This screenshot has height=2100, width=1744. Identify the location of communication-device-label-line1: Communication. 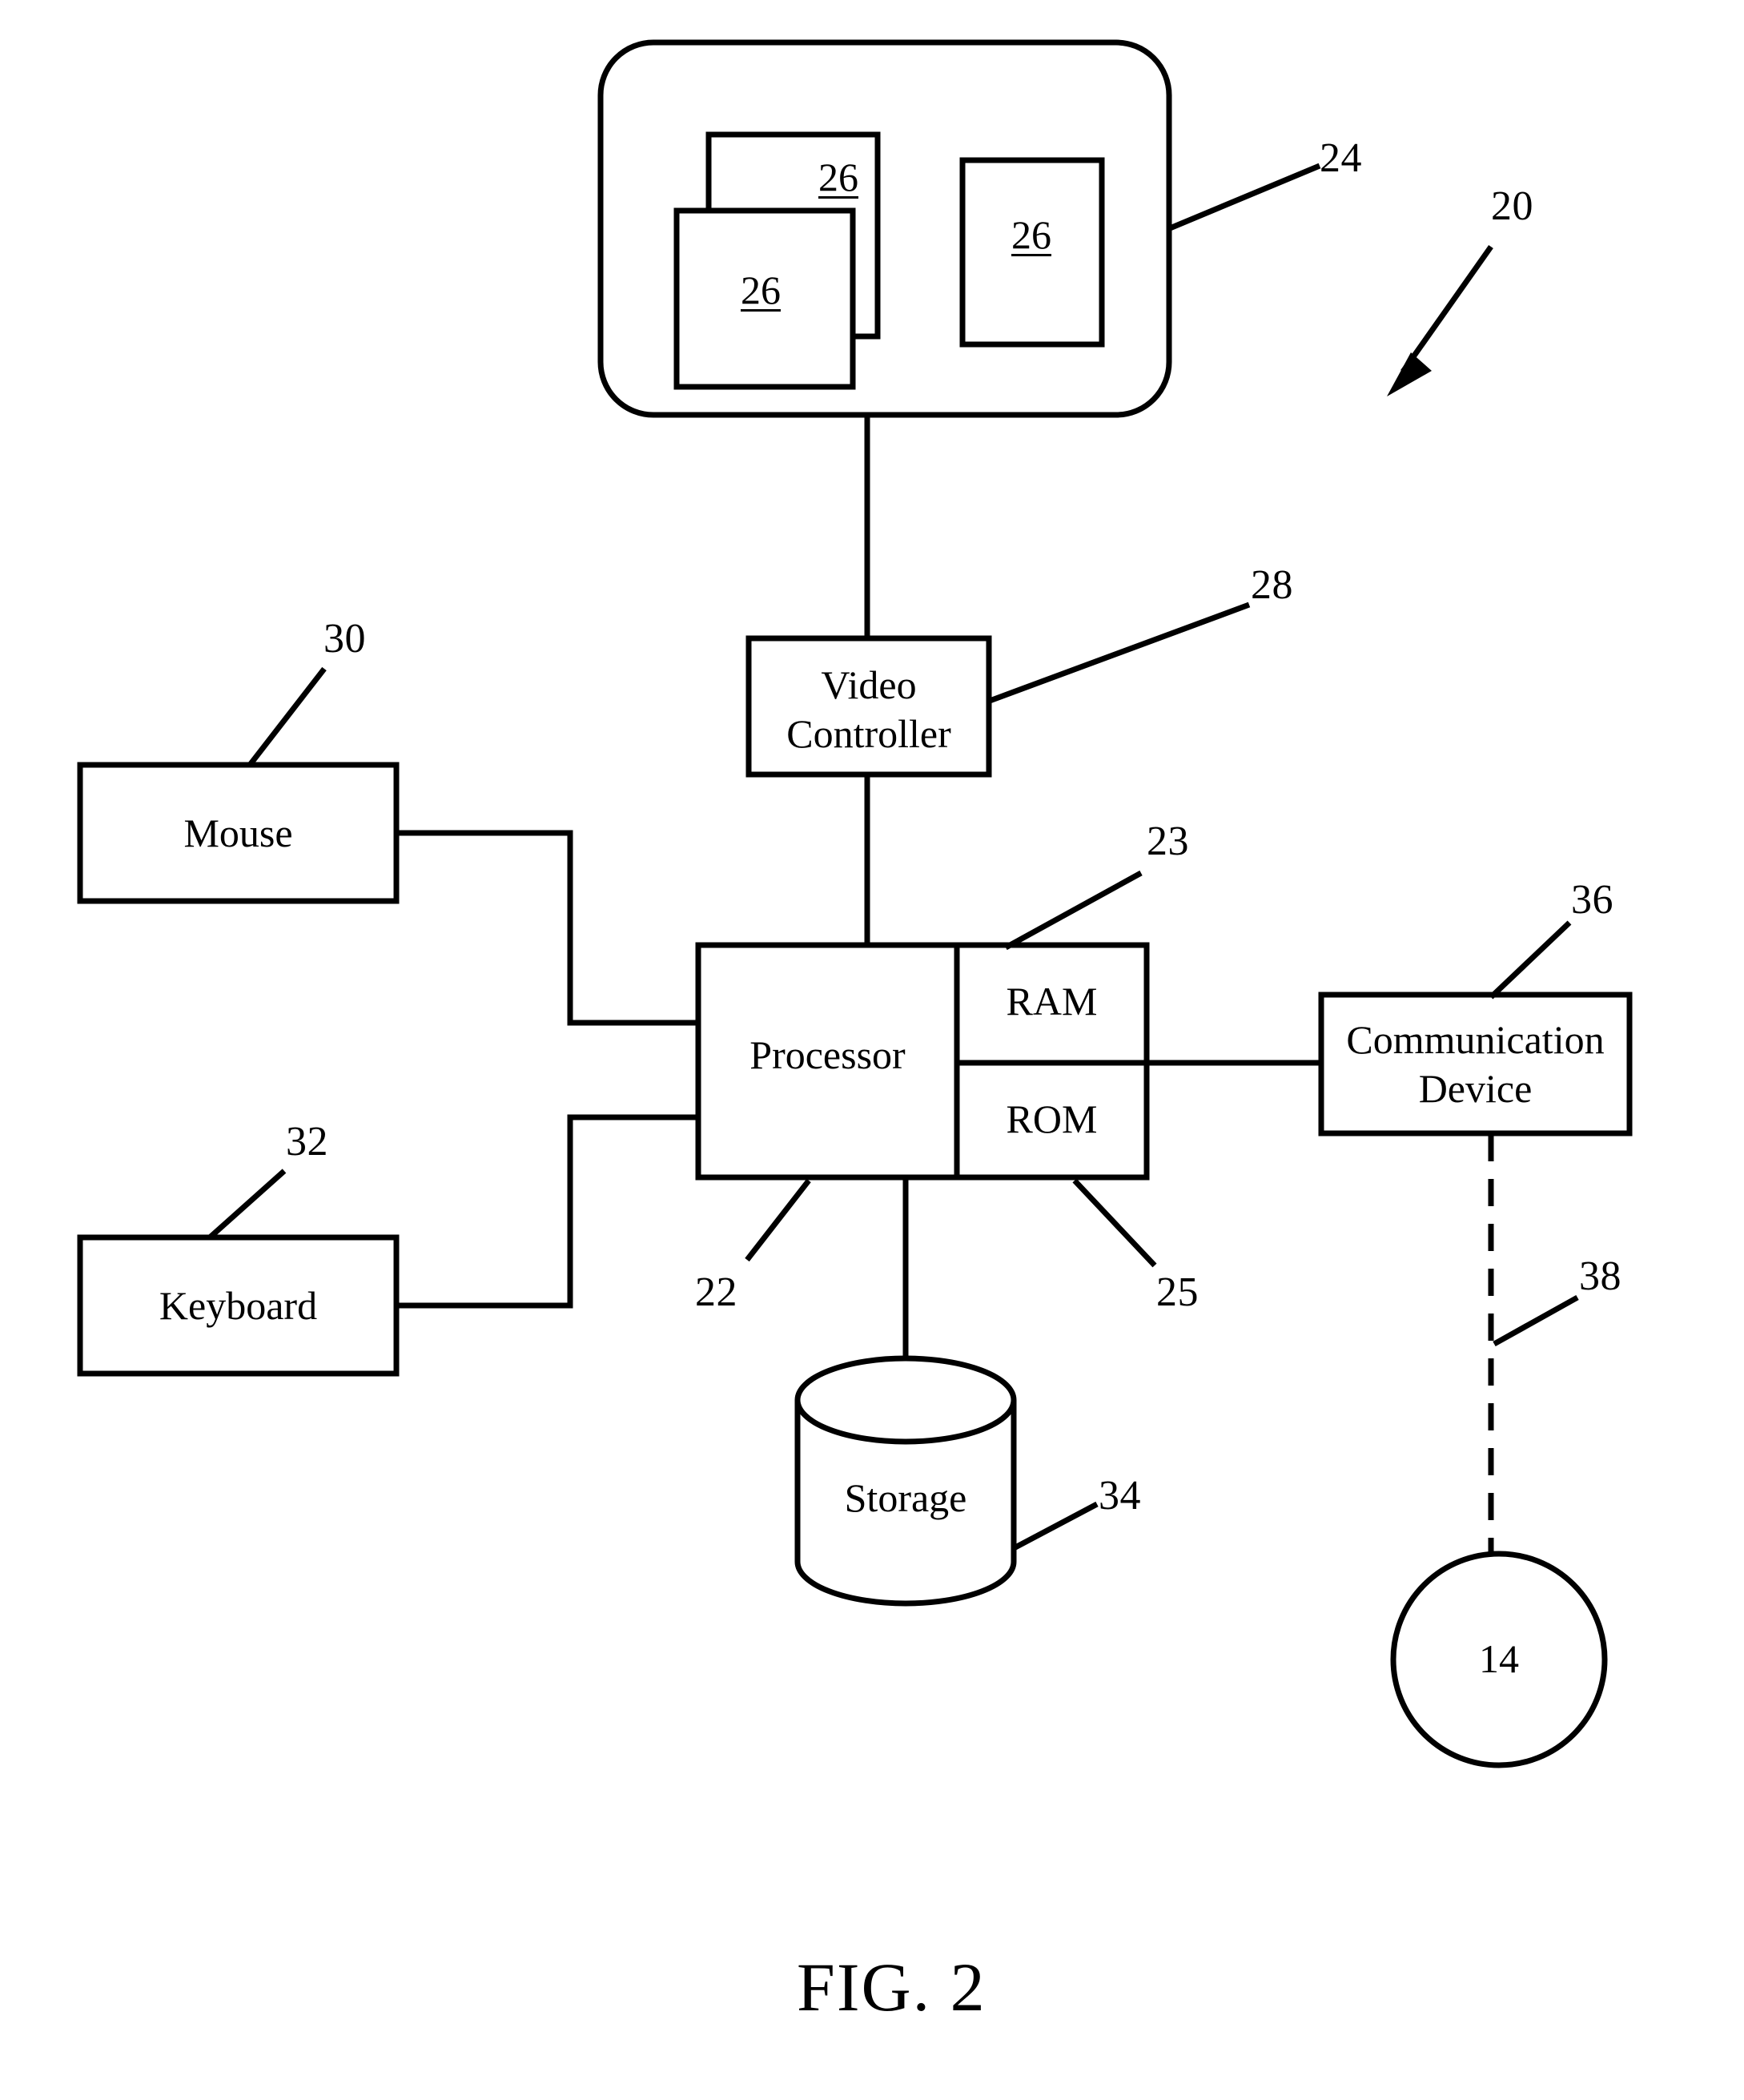
(1475, 1039).